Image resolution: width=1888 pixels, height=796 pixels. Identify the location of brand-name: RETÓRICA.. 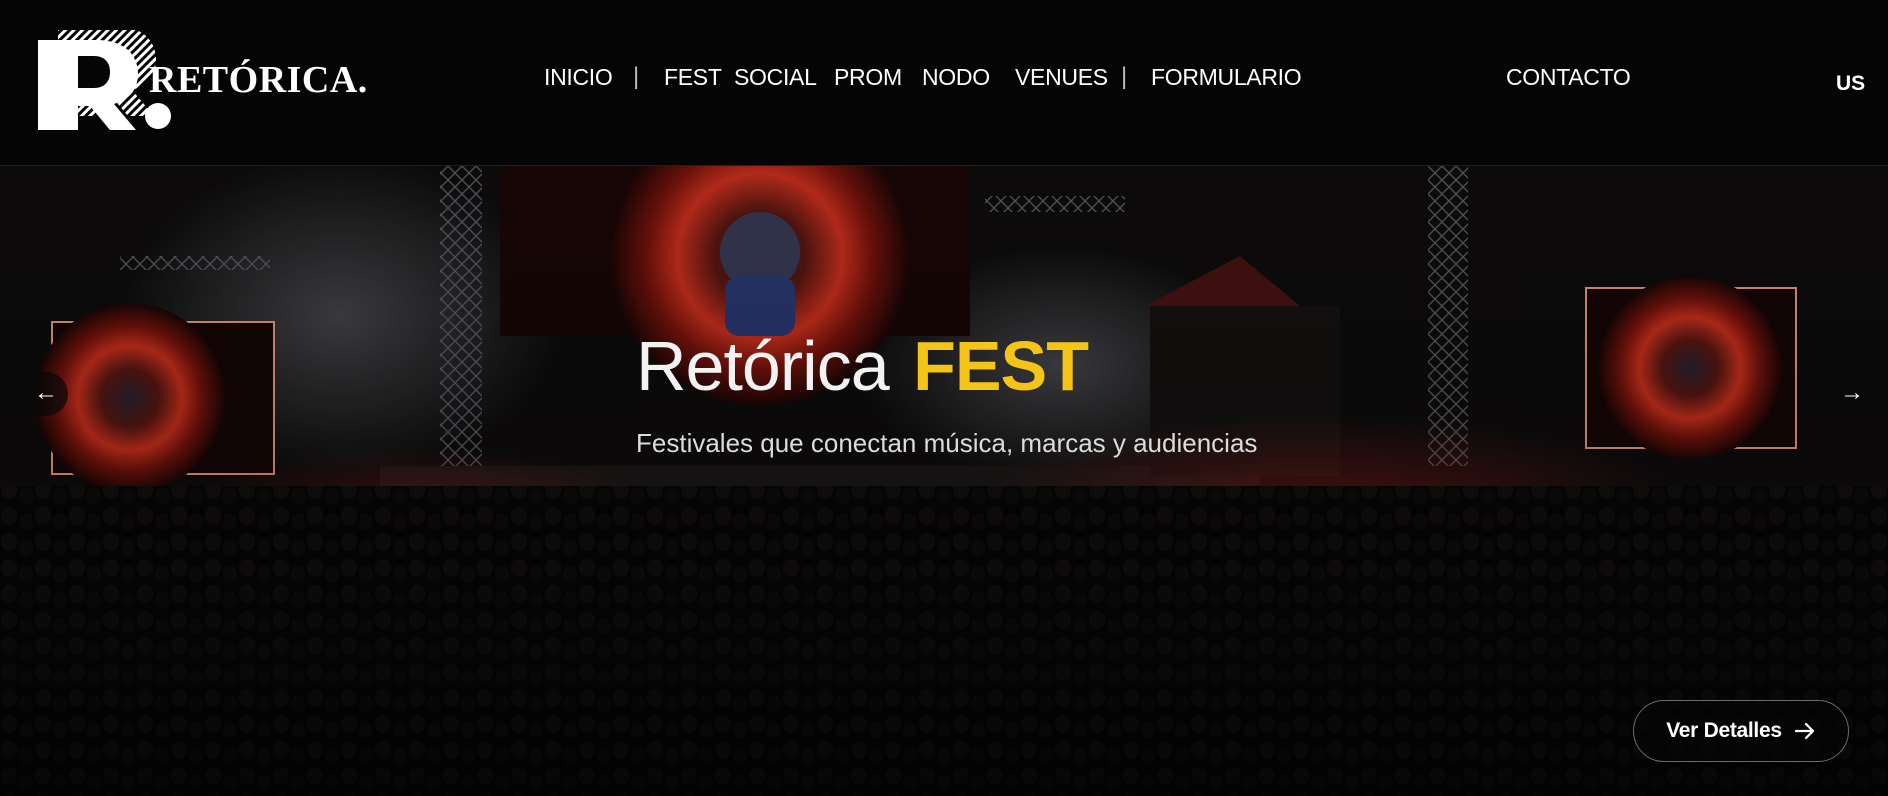
(258, 80).